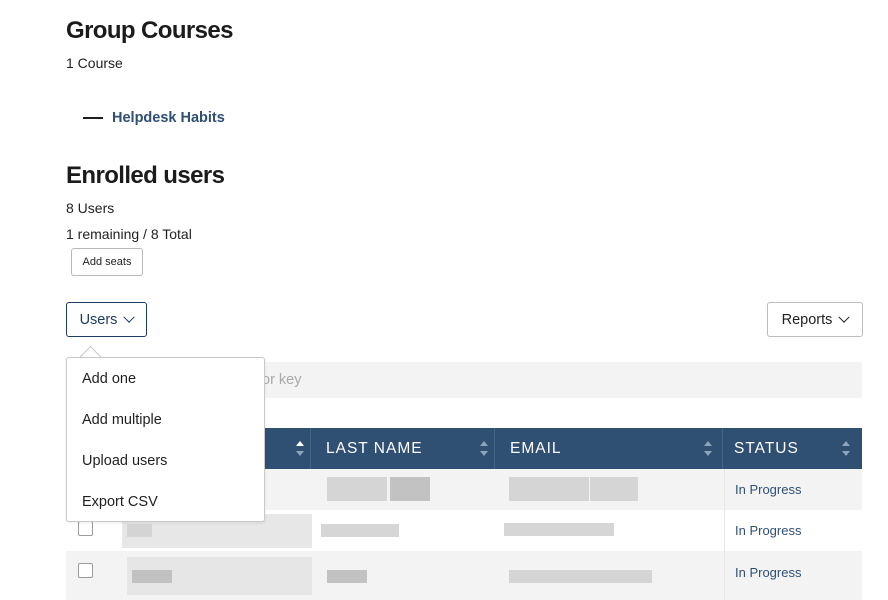 Image resolution: width=888 pixels, height=600 pixels. What do you see at coordinates (168, 118) in the screenshot?
I see `course-link-helpdesk-habits: Helpdesk Habits` at bounding box center [168, 118].